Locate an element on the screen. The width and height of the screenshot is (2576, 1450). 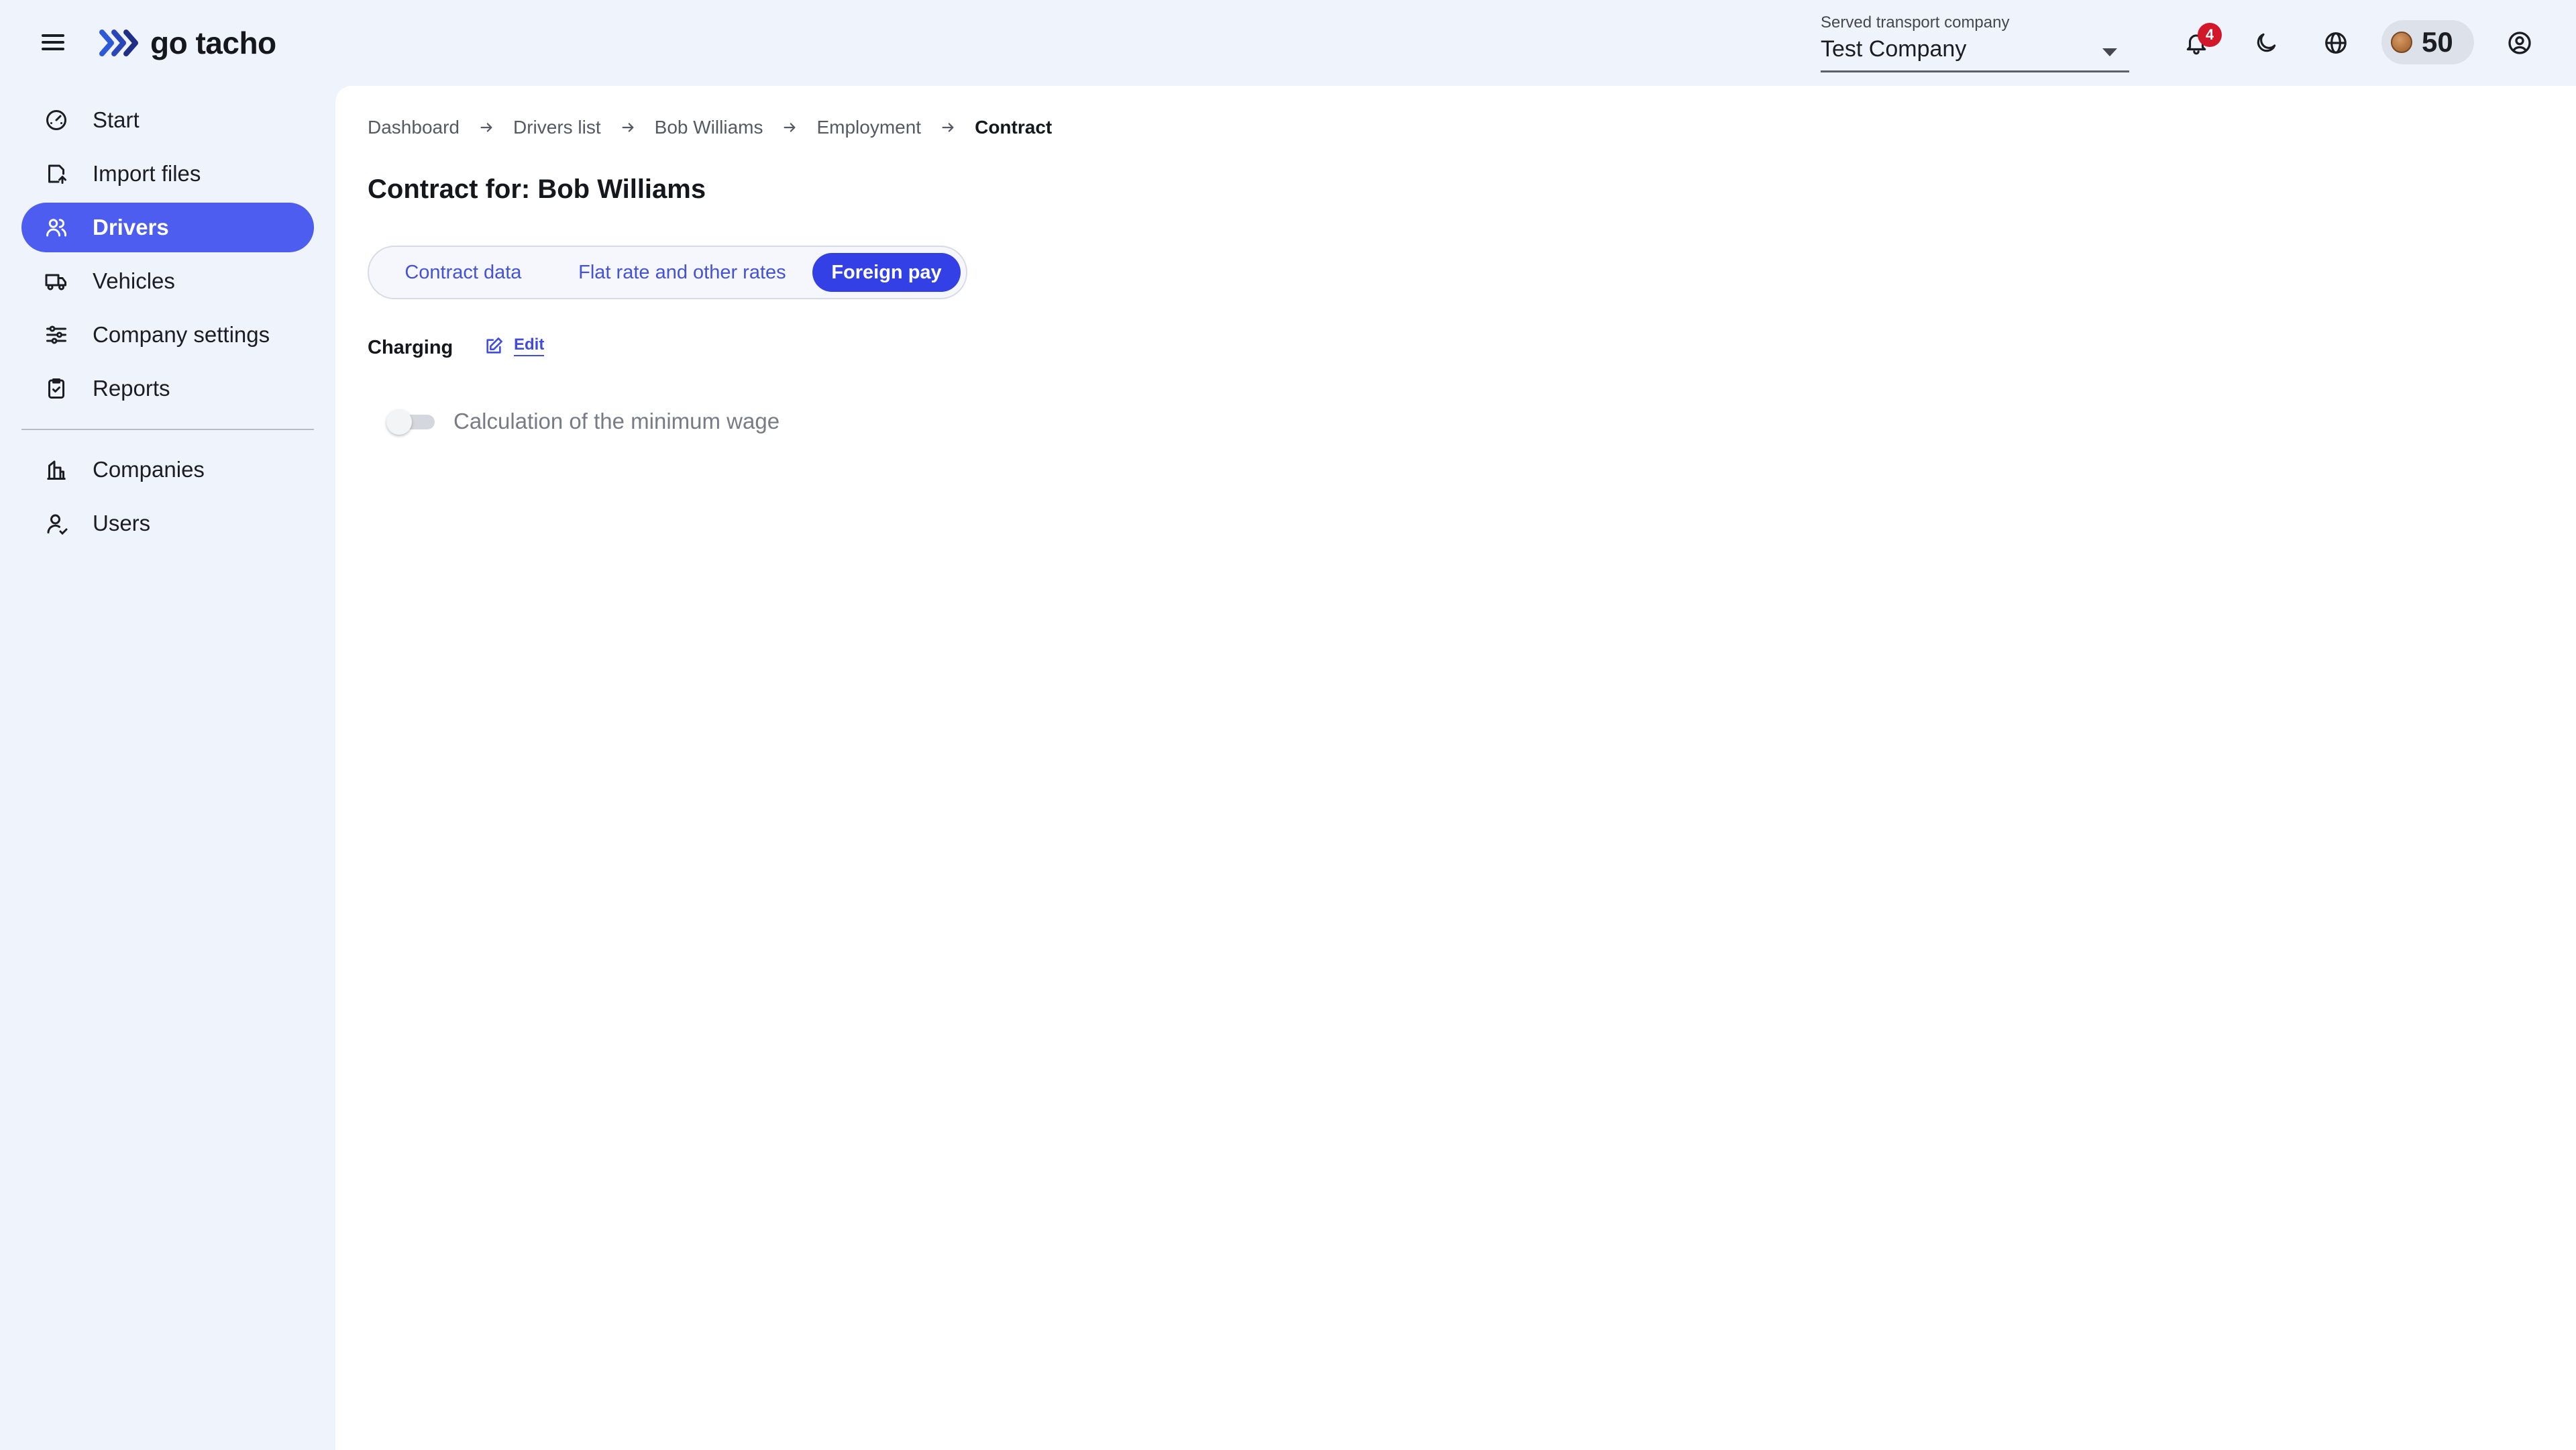
account-button is located at coordinates (2519, 42).